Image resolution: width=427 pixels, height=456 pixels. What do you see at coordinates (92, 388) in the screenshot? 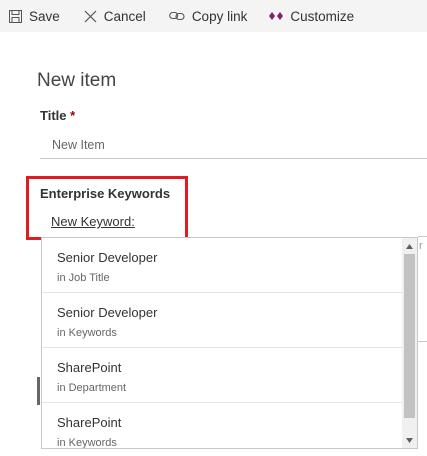
I see `suggestion-source: in Department` at bounding box center [92, 388].